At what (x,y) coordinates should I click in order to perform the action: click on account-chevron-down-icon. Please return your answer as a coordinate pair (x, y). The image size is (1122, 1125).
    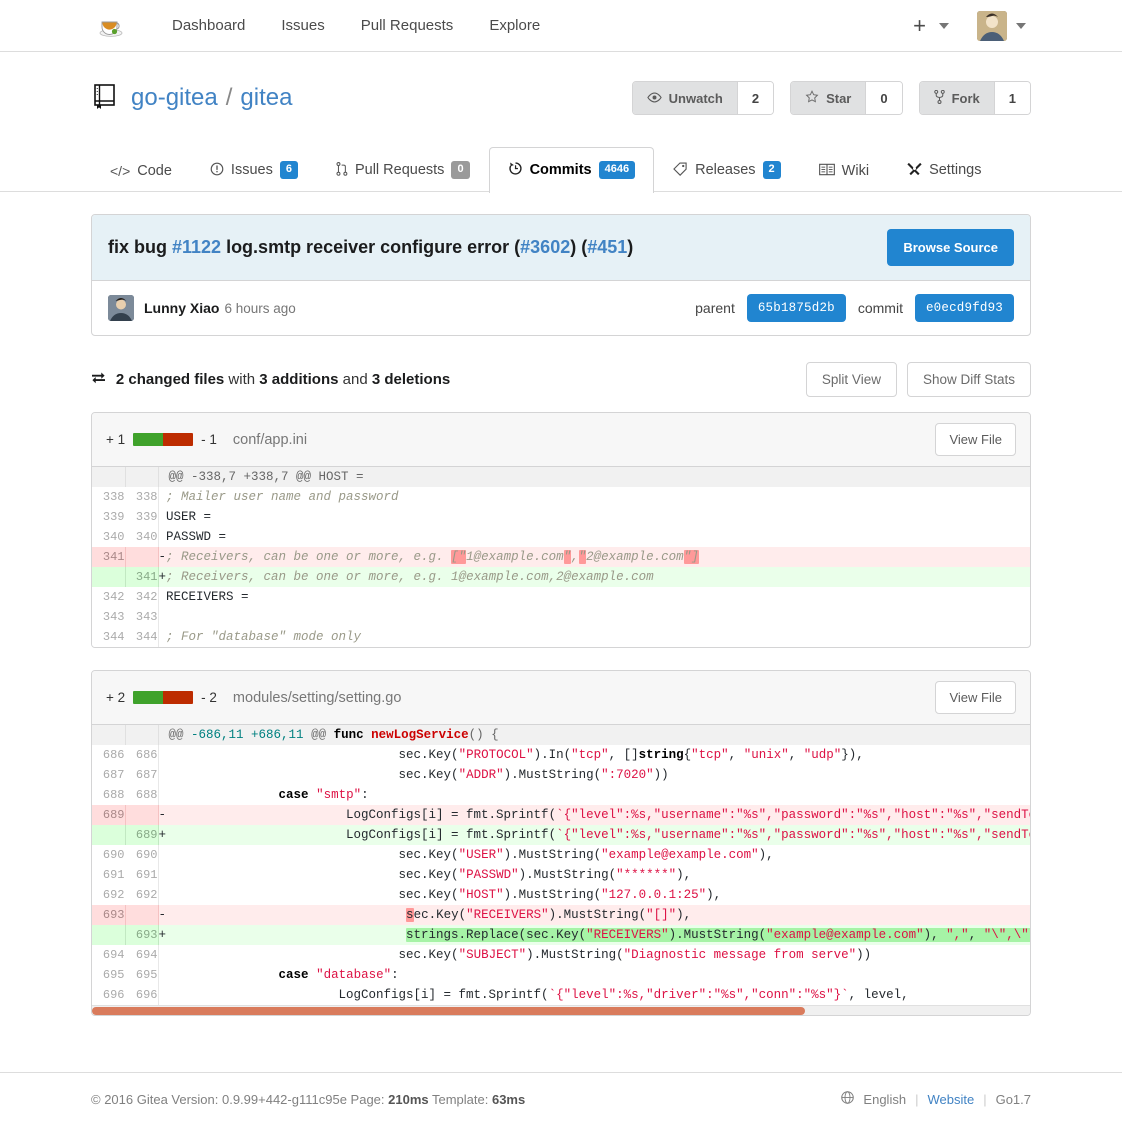
    Looking at the image, I should click on (1021, 25).